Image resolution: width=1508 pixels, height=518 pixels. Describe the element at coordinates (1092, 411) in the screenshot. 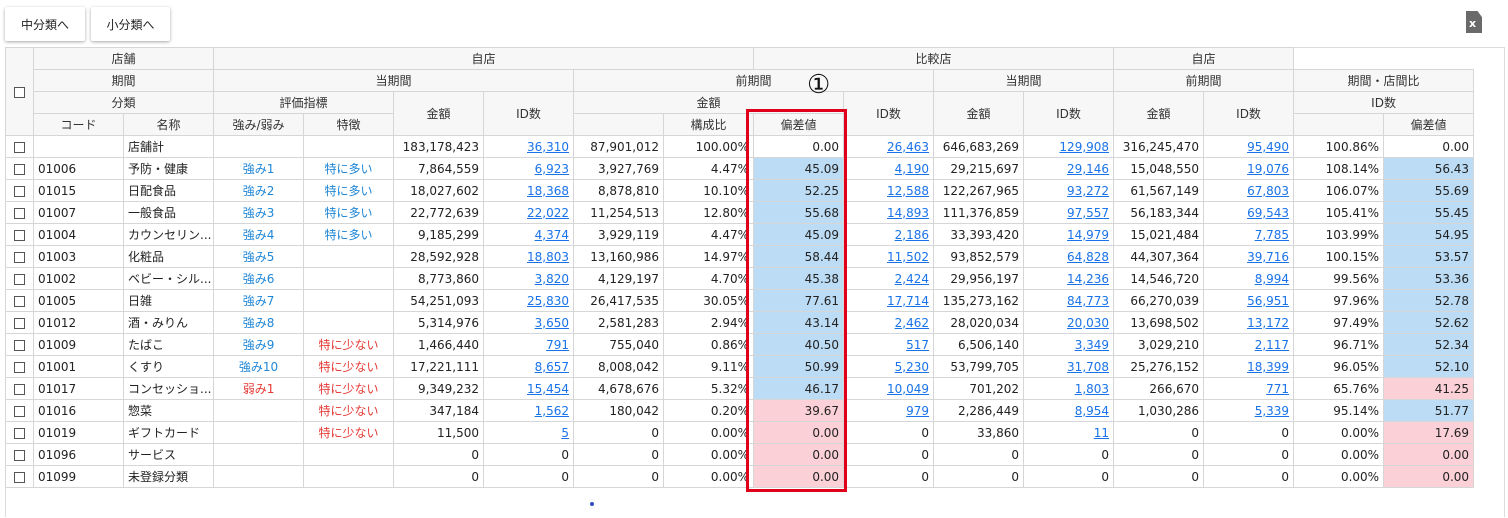

I see `cell-compare-id-count-value: 8,954` at that location.